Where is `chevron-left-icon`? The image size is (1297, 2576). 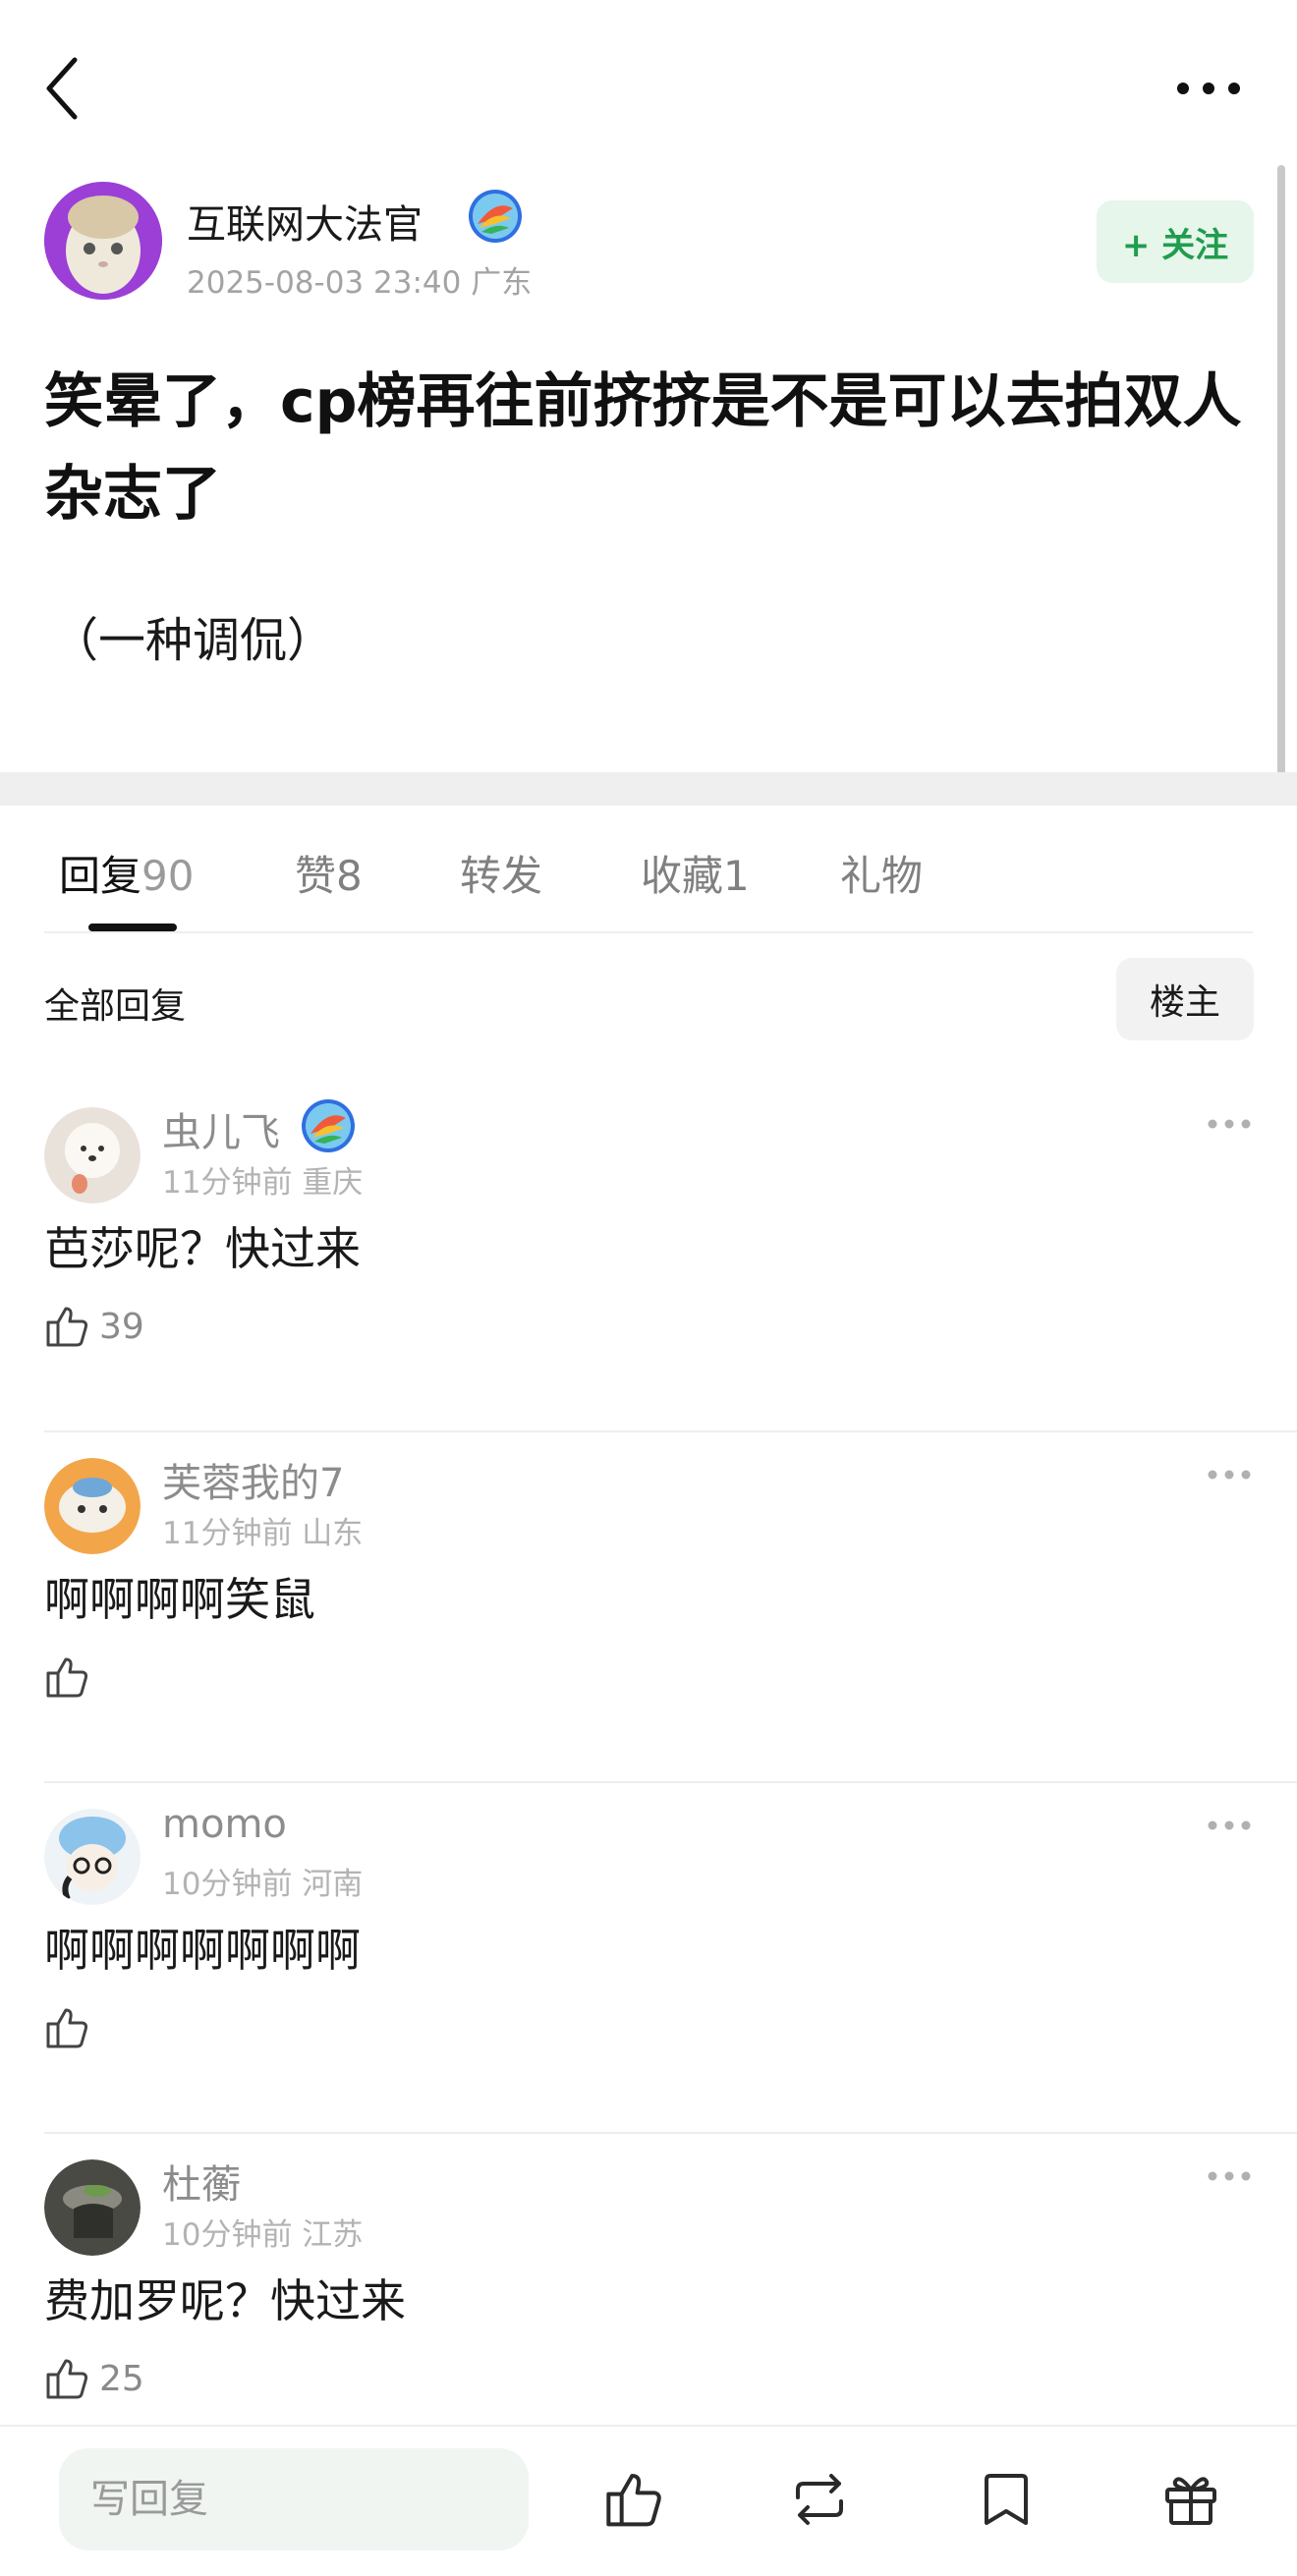 chevron-left-icon is located at coordinates (62, 88).